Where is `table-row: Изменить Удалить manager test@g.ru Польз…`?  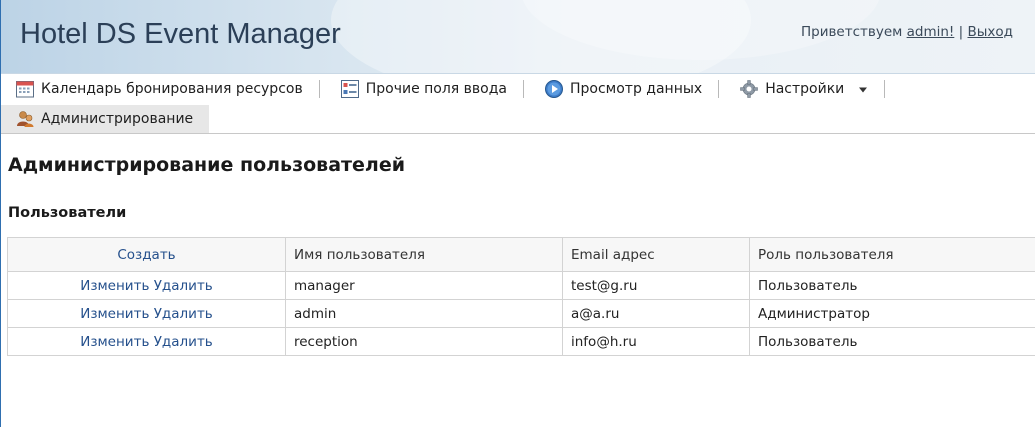
table-row: Изменить Удалить manager test@g.ru Польз… is located at coordinates (521, 285).